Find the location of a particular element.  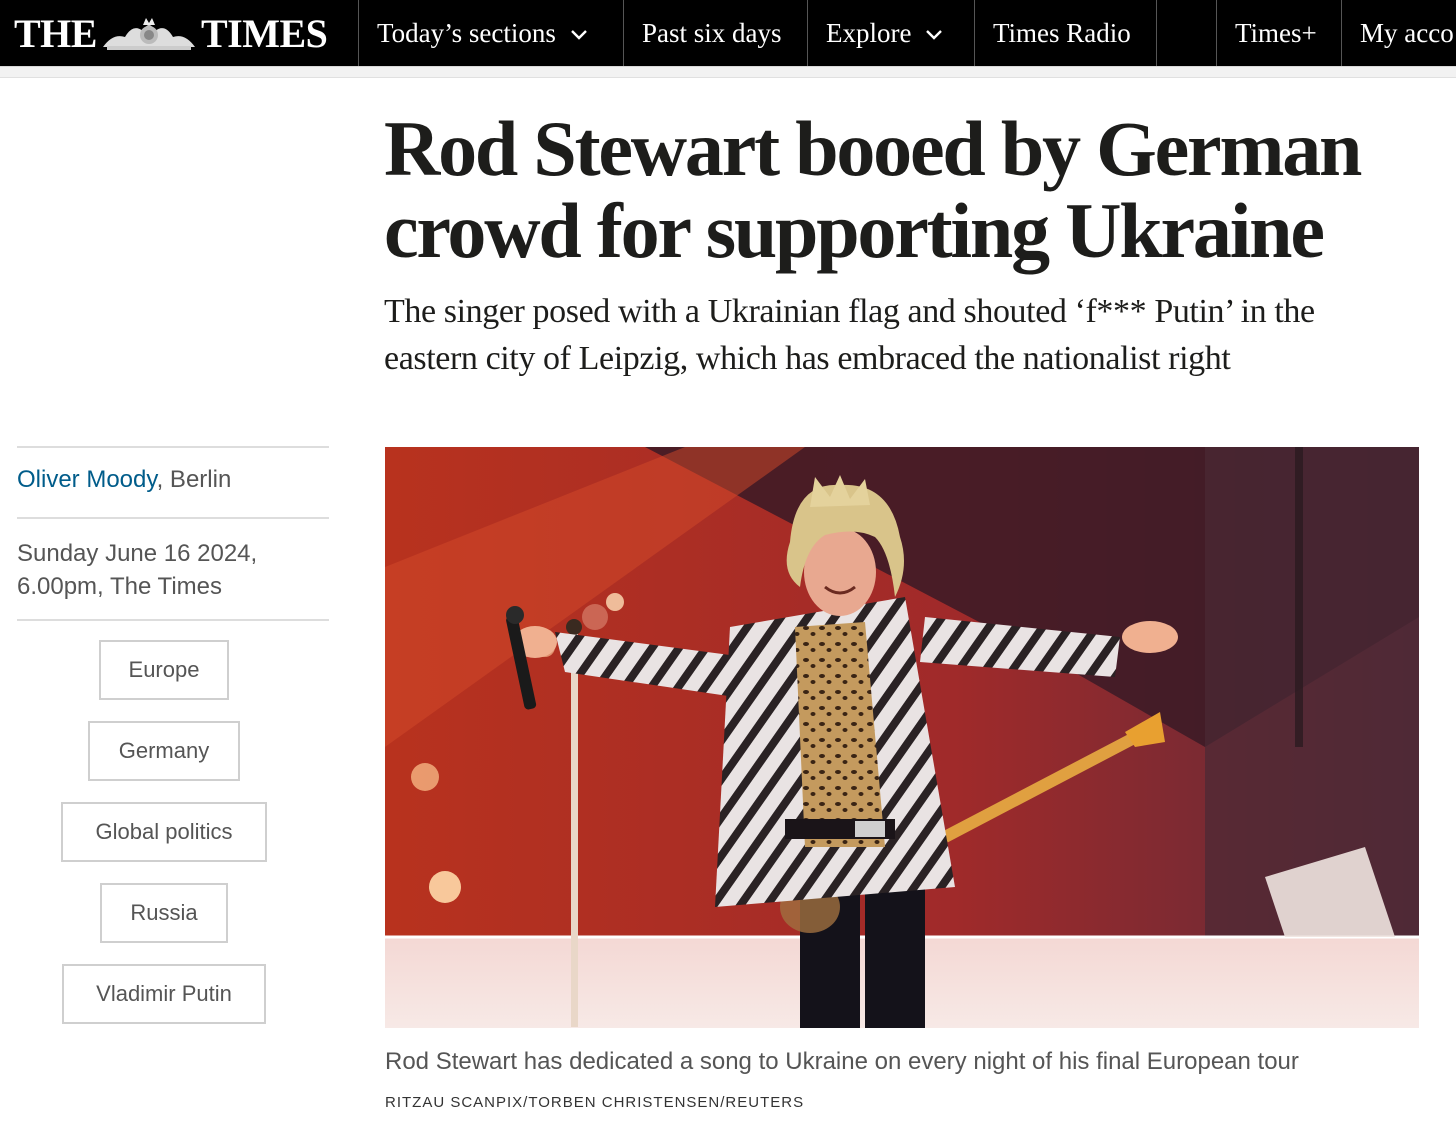

nav-explore: Explore is located at coordinates (891, 33).